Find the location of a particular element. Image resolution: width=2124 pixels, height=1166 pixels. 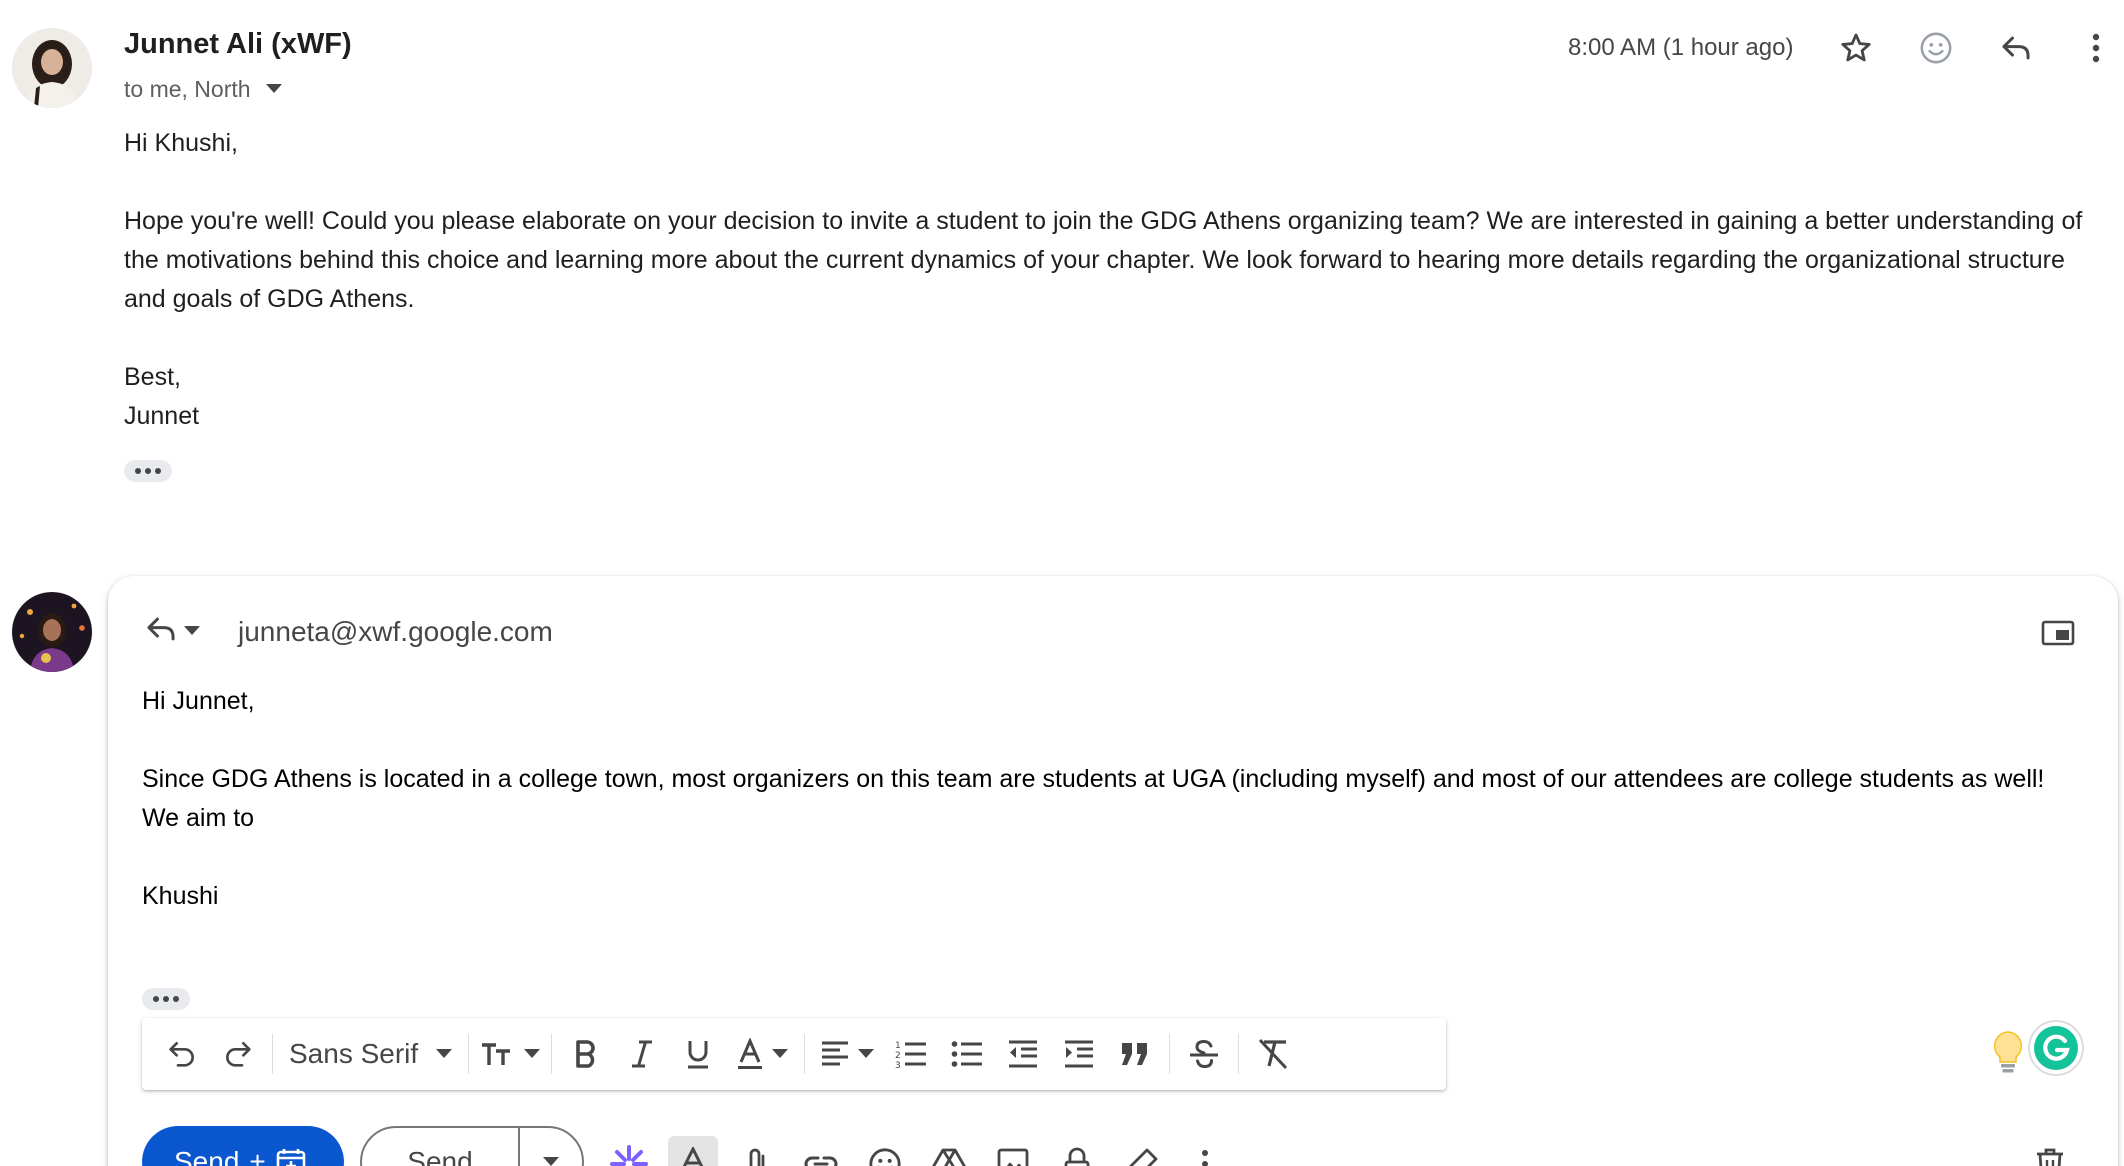

recipients-text: to me, North is located at coordinates (187, 88).